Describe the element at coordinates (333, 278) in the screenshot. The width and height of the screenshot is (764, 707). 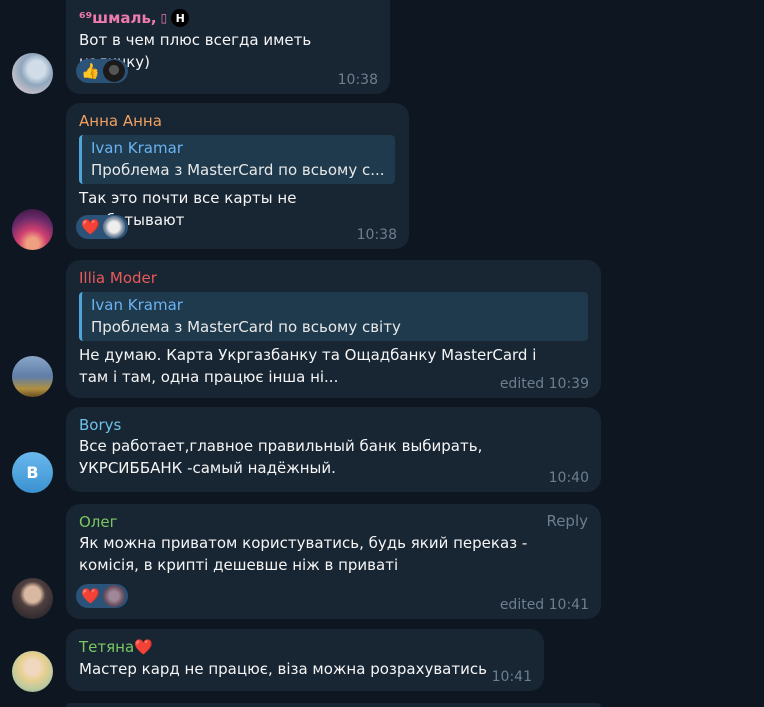
I see `sender-name: Illia Moder` at that location.